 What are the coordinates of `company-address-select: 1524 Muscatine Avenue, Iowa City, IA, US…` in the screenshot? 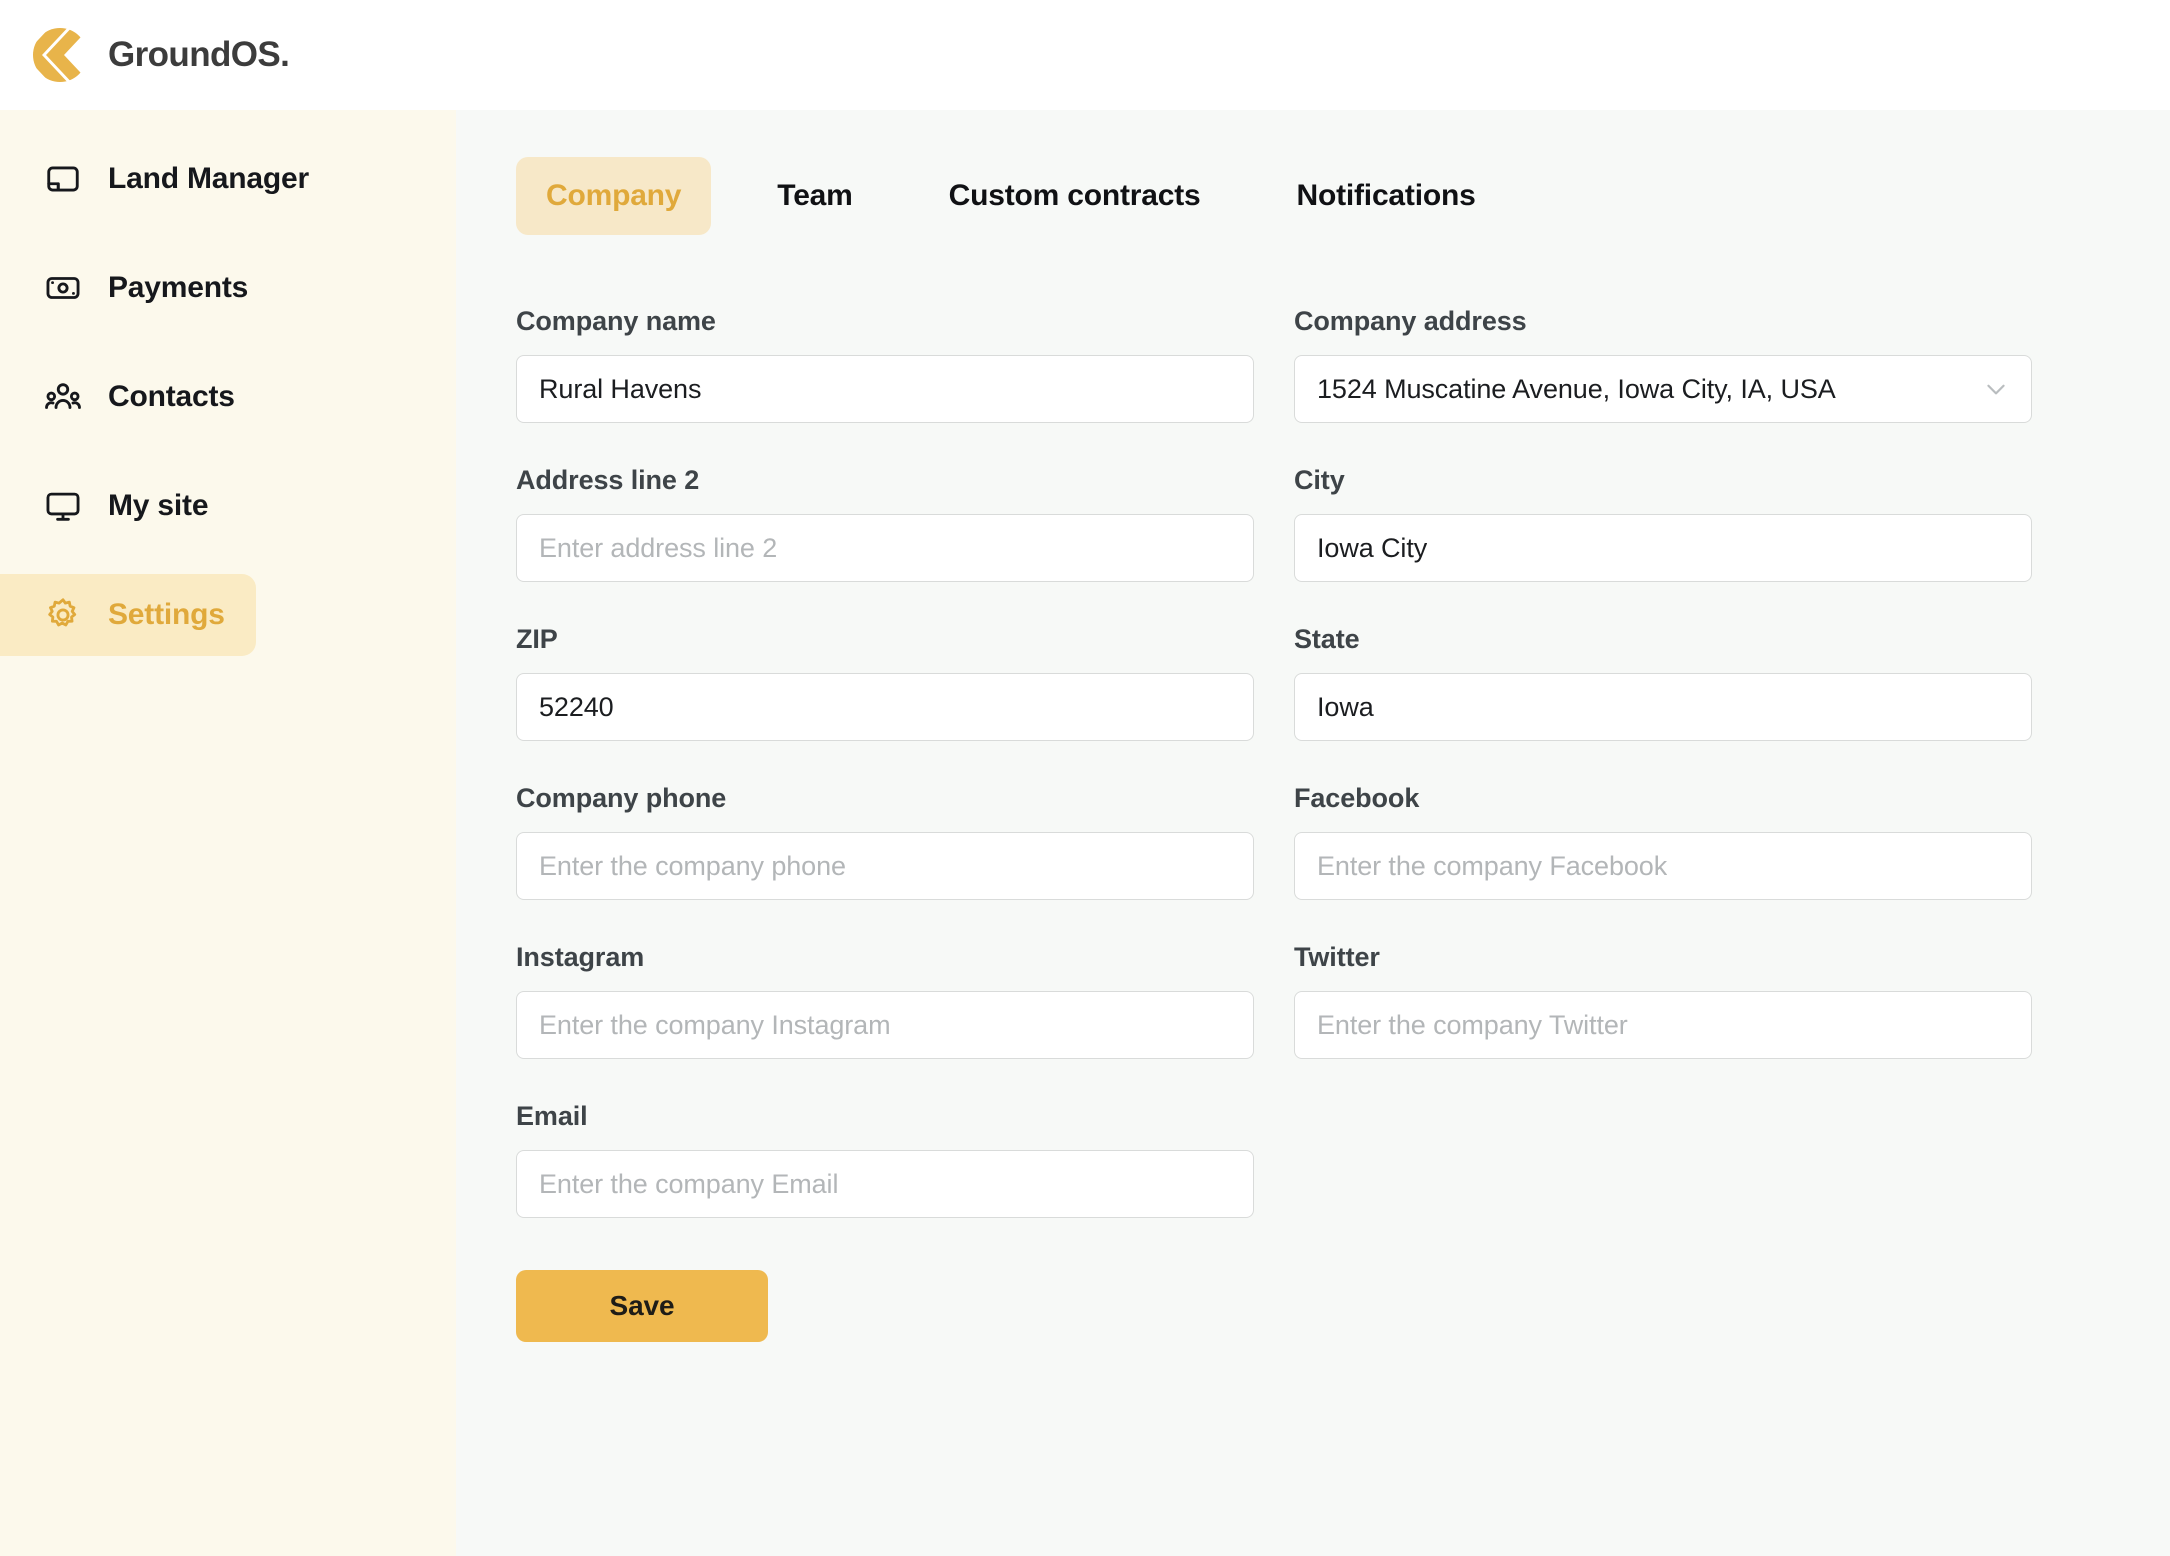 It's located at (1663, 389).